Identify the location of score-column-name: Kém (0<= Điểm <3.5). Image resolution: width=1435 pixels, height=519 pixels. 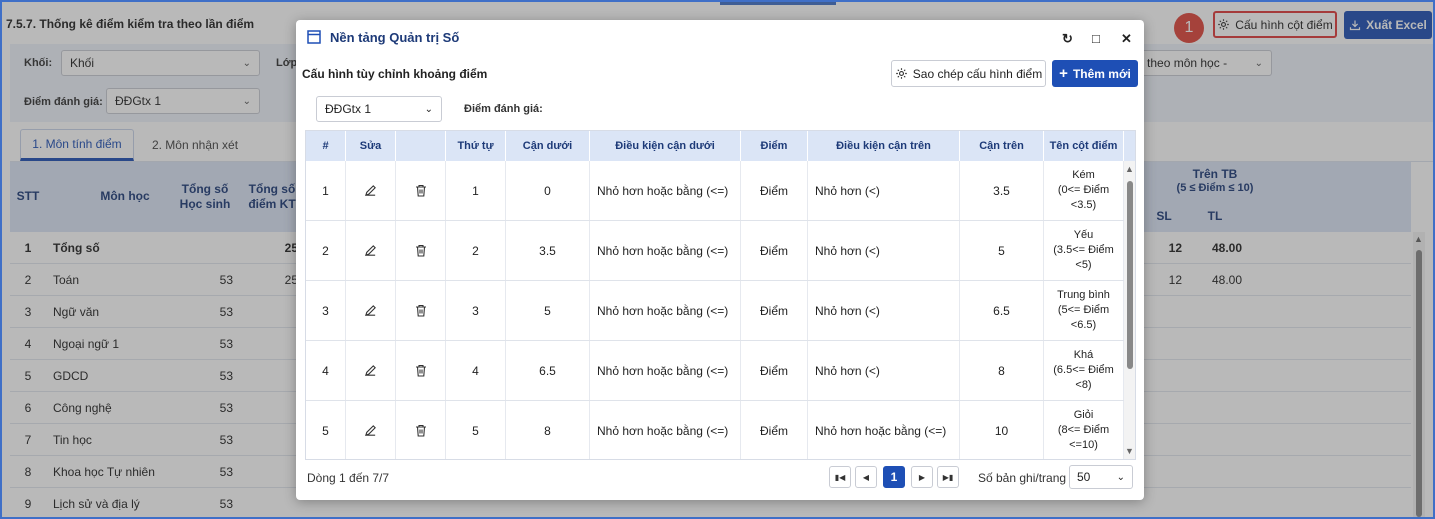
(1084, 190).